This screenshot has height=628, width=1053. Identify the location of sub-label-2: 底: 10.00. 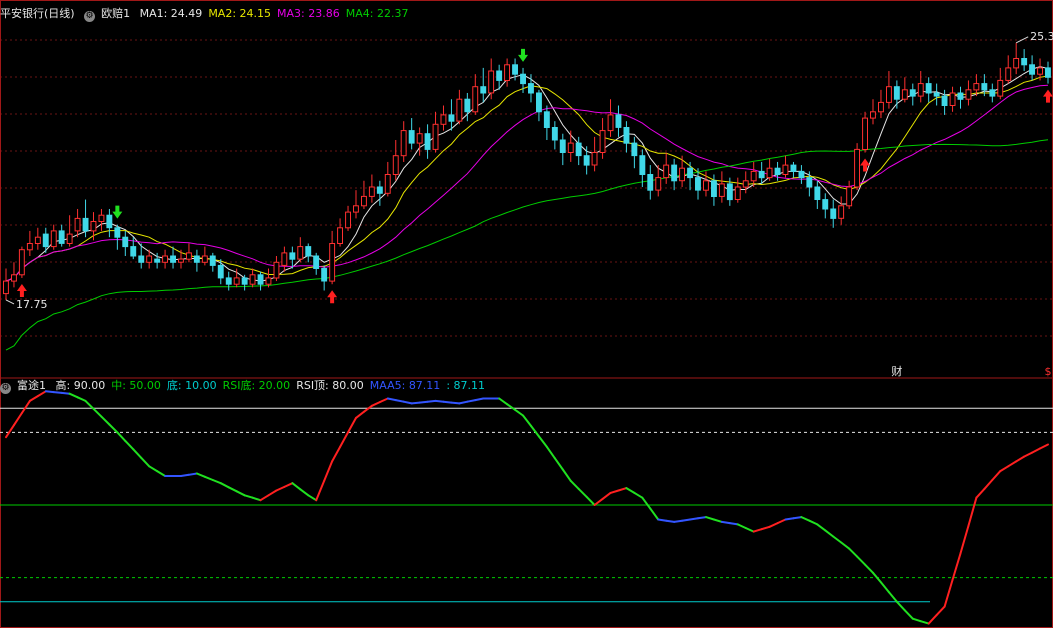
(191, 385).